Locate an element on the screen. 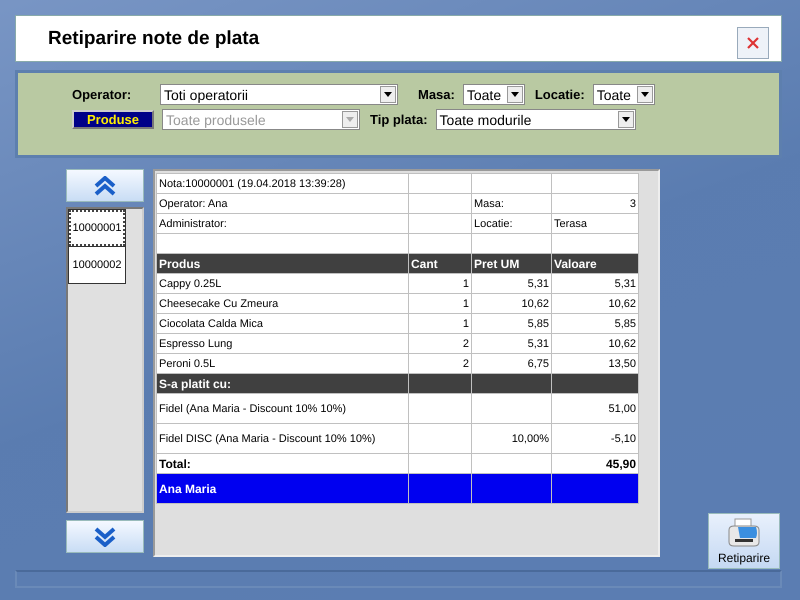 The image size is (800, 600). info-label: Masa: is located at coordinates (489, 204).